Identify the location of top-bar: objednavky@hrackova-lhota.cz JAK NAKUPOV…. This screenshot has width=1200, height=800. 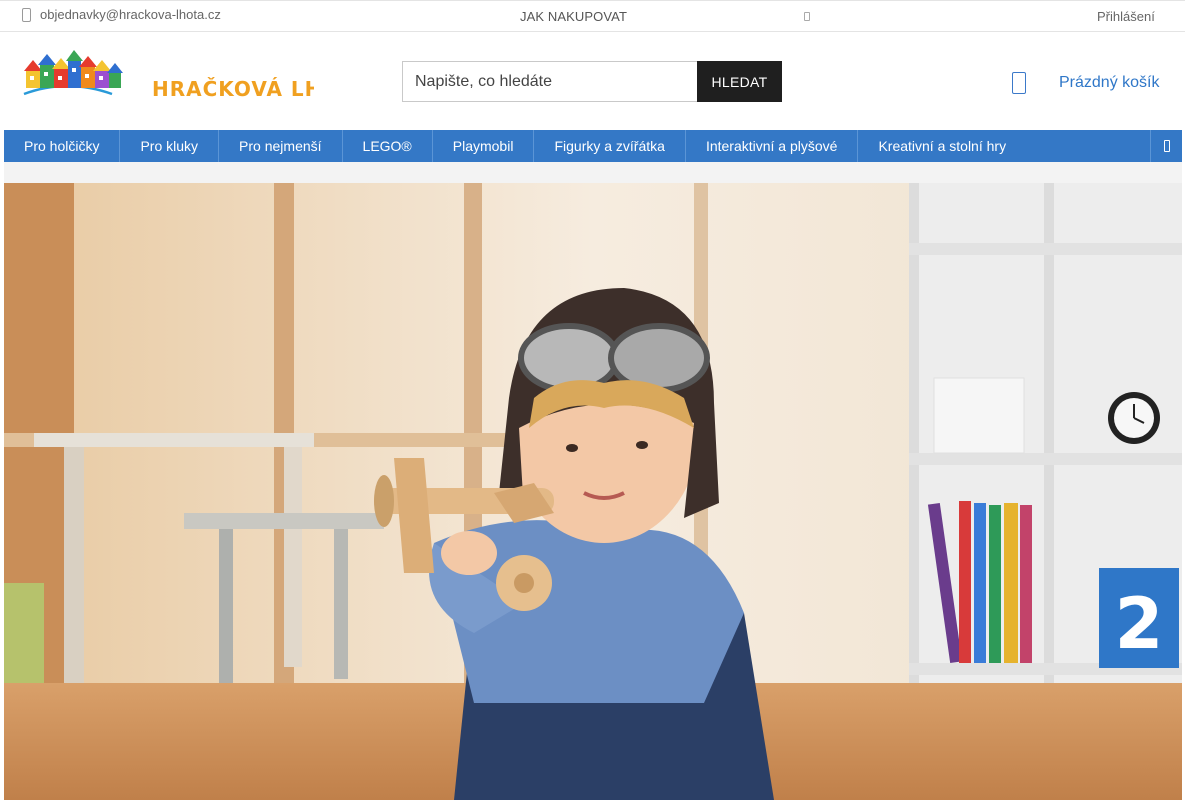
(592, 16).